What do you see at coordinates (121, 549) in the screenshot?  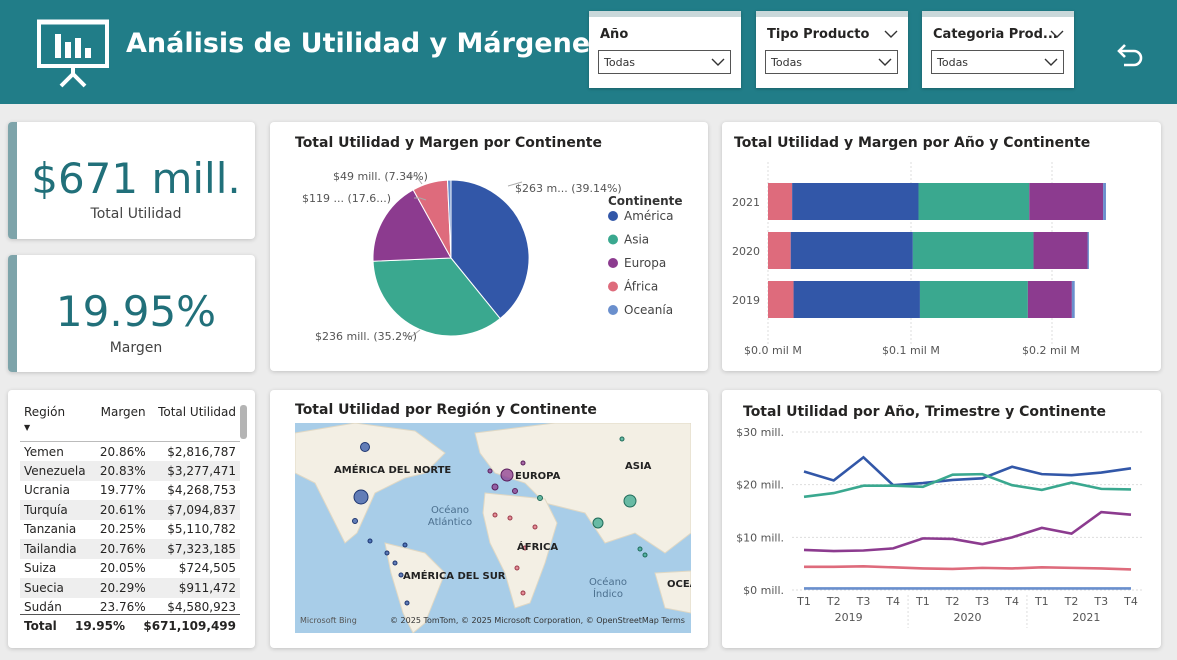 I see `margen-cell: 20.76%` at bounding box center [121, 549].